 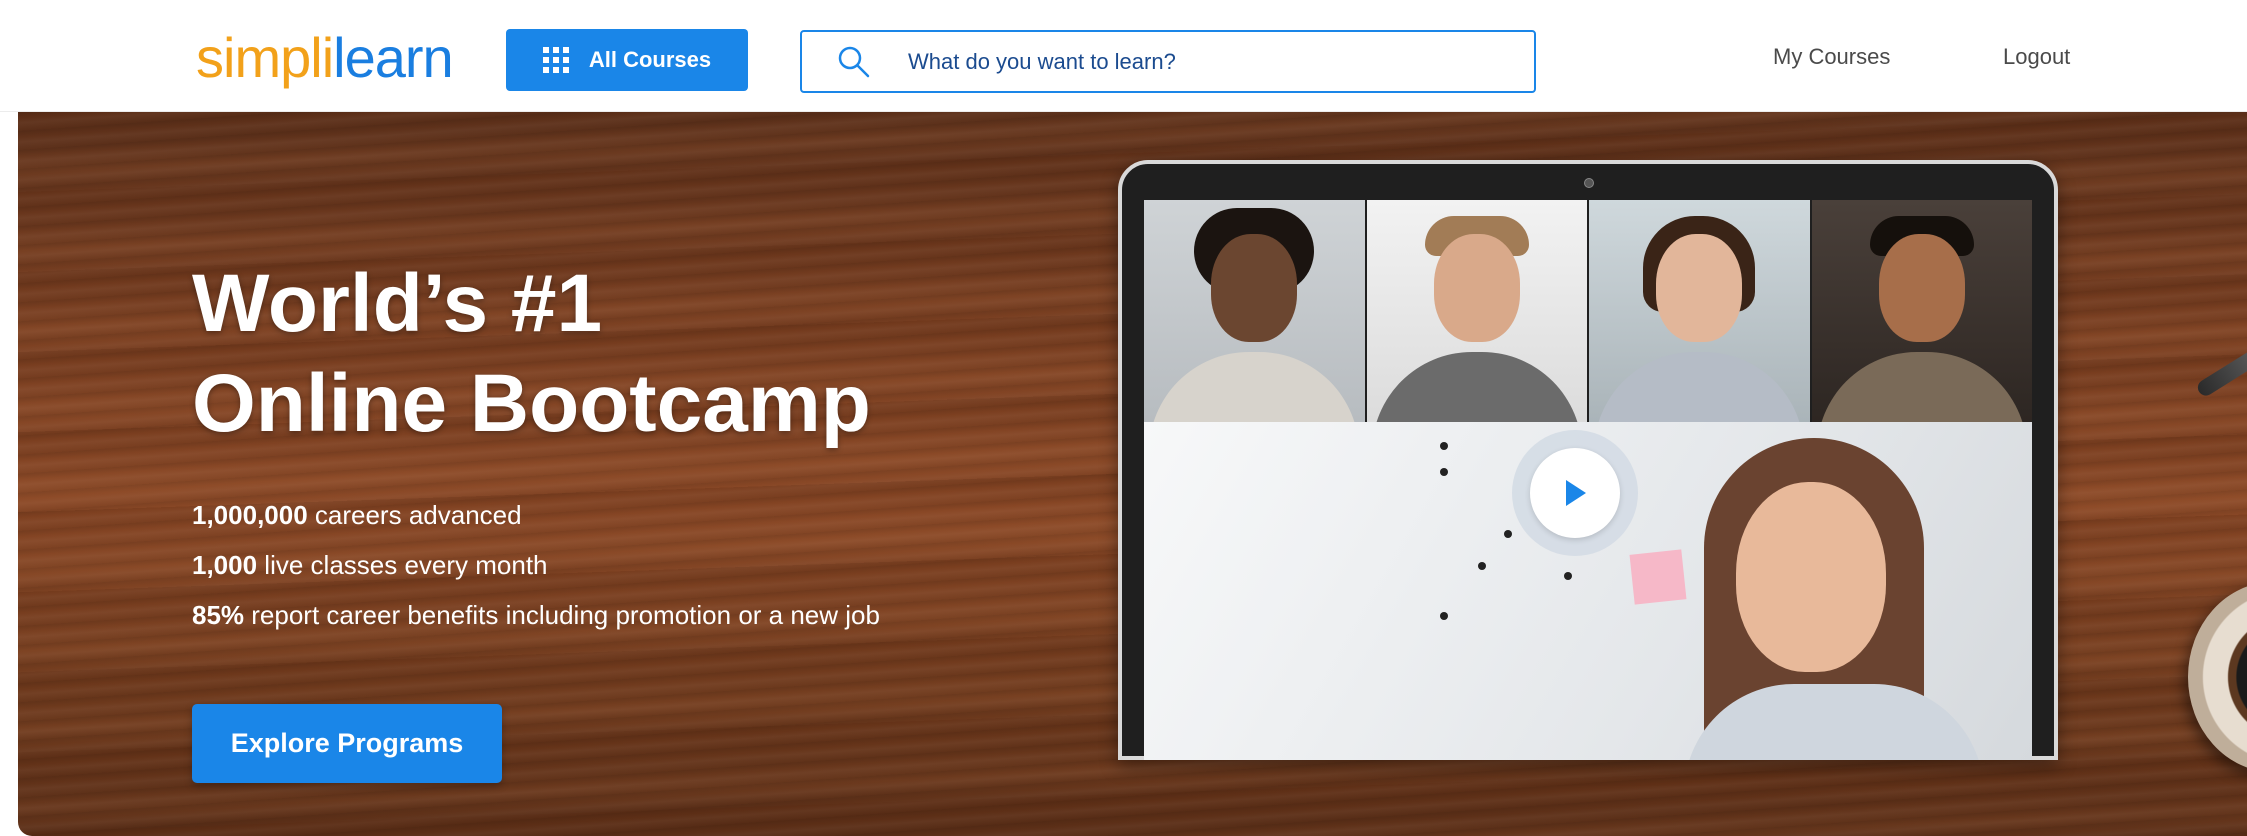 What do you see at coordinates (218, 615) in the screenshot?
I see `stat-benefits-value: 85%` at bounding box center [218, 615].